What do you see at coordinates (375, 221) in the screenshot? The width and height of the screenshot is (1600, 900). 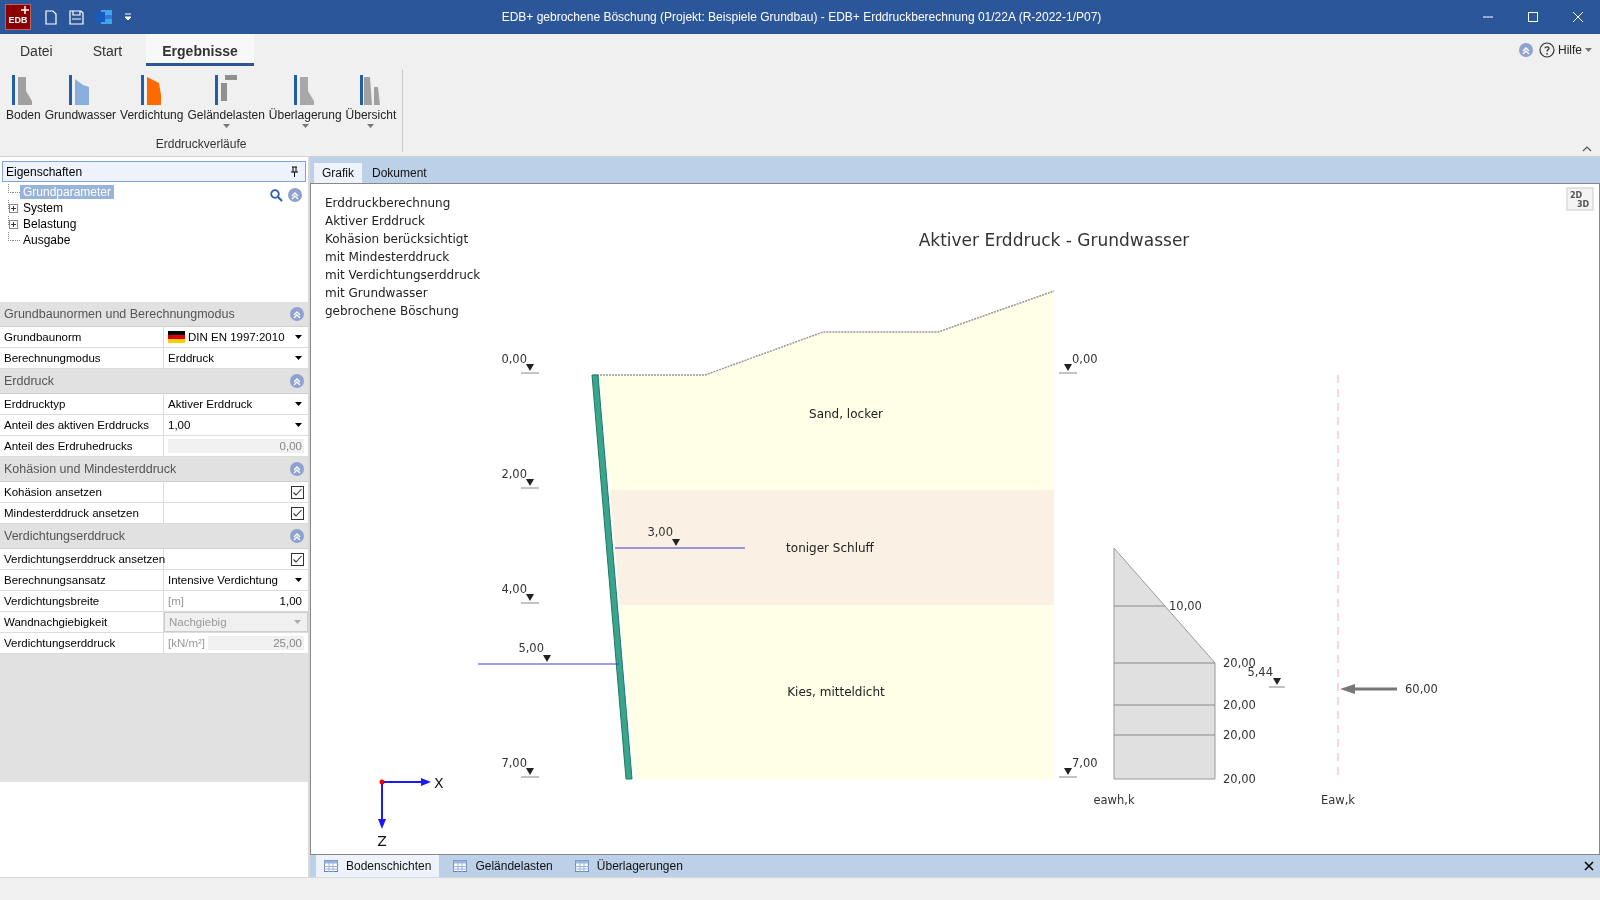 I see `info-text: Aktiver Erddruck` at bounding box center [375, 221].